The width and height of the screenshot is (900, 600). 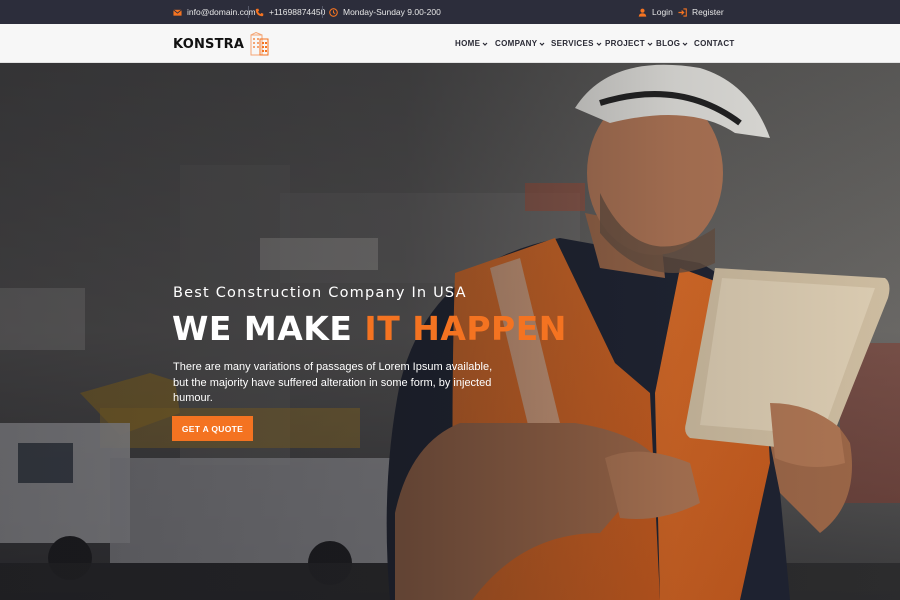 I want to click on logo-text: KONSTRA, so click(x=209, y=44).